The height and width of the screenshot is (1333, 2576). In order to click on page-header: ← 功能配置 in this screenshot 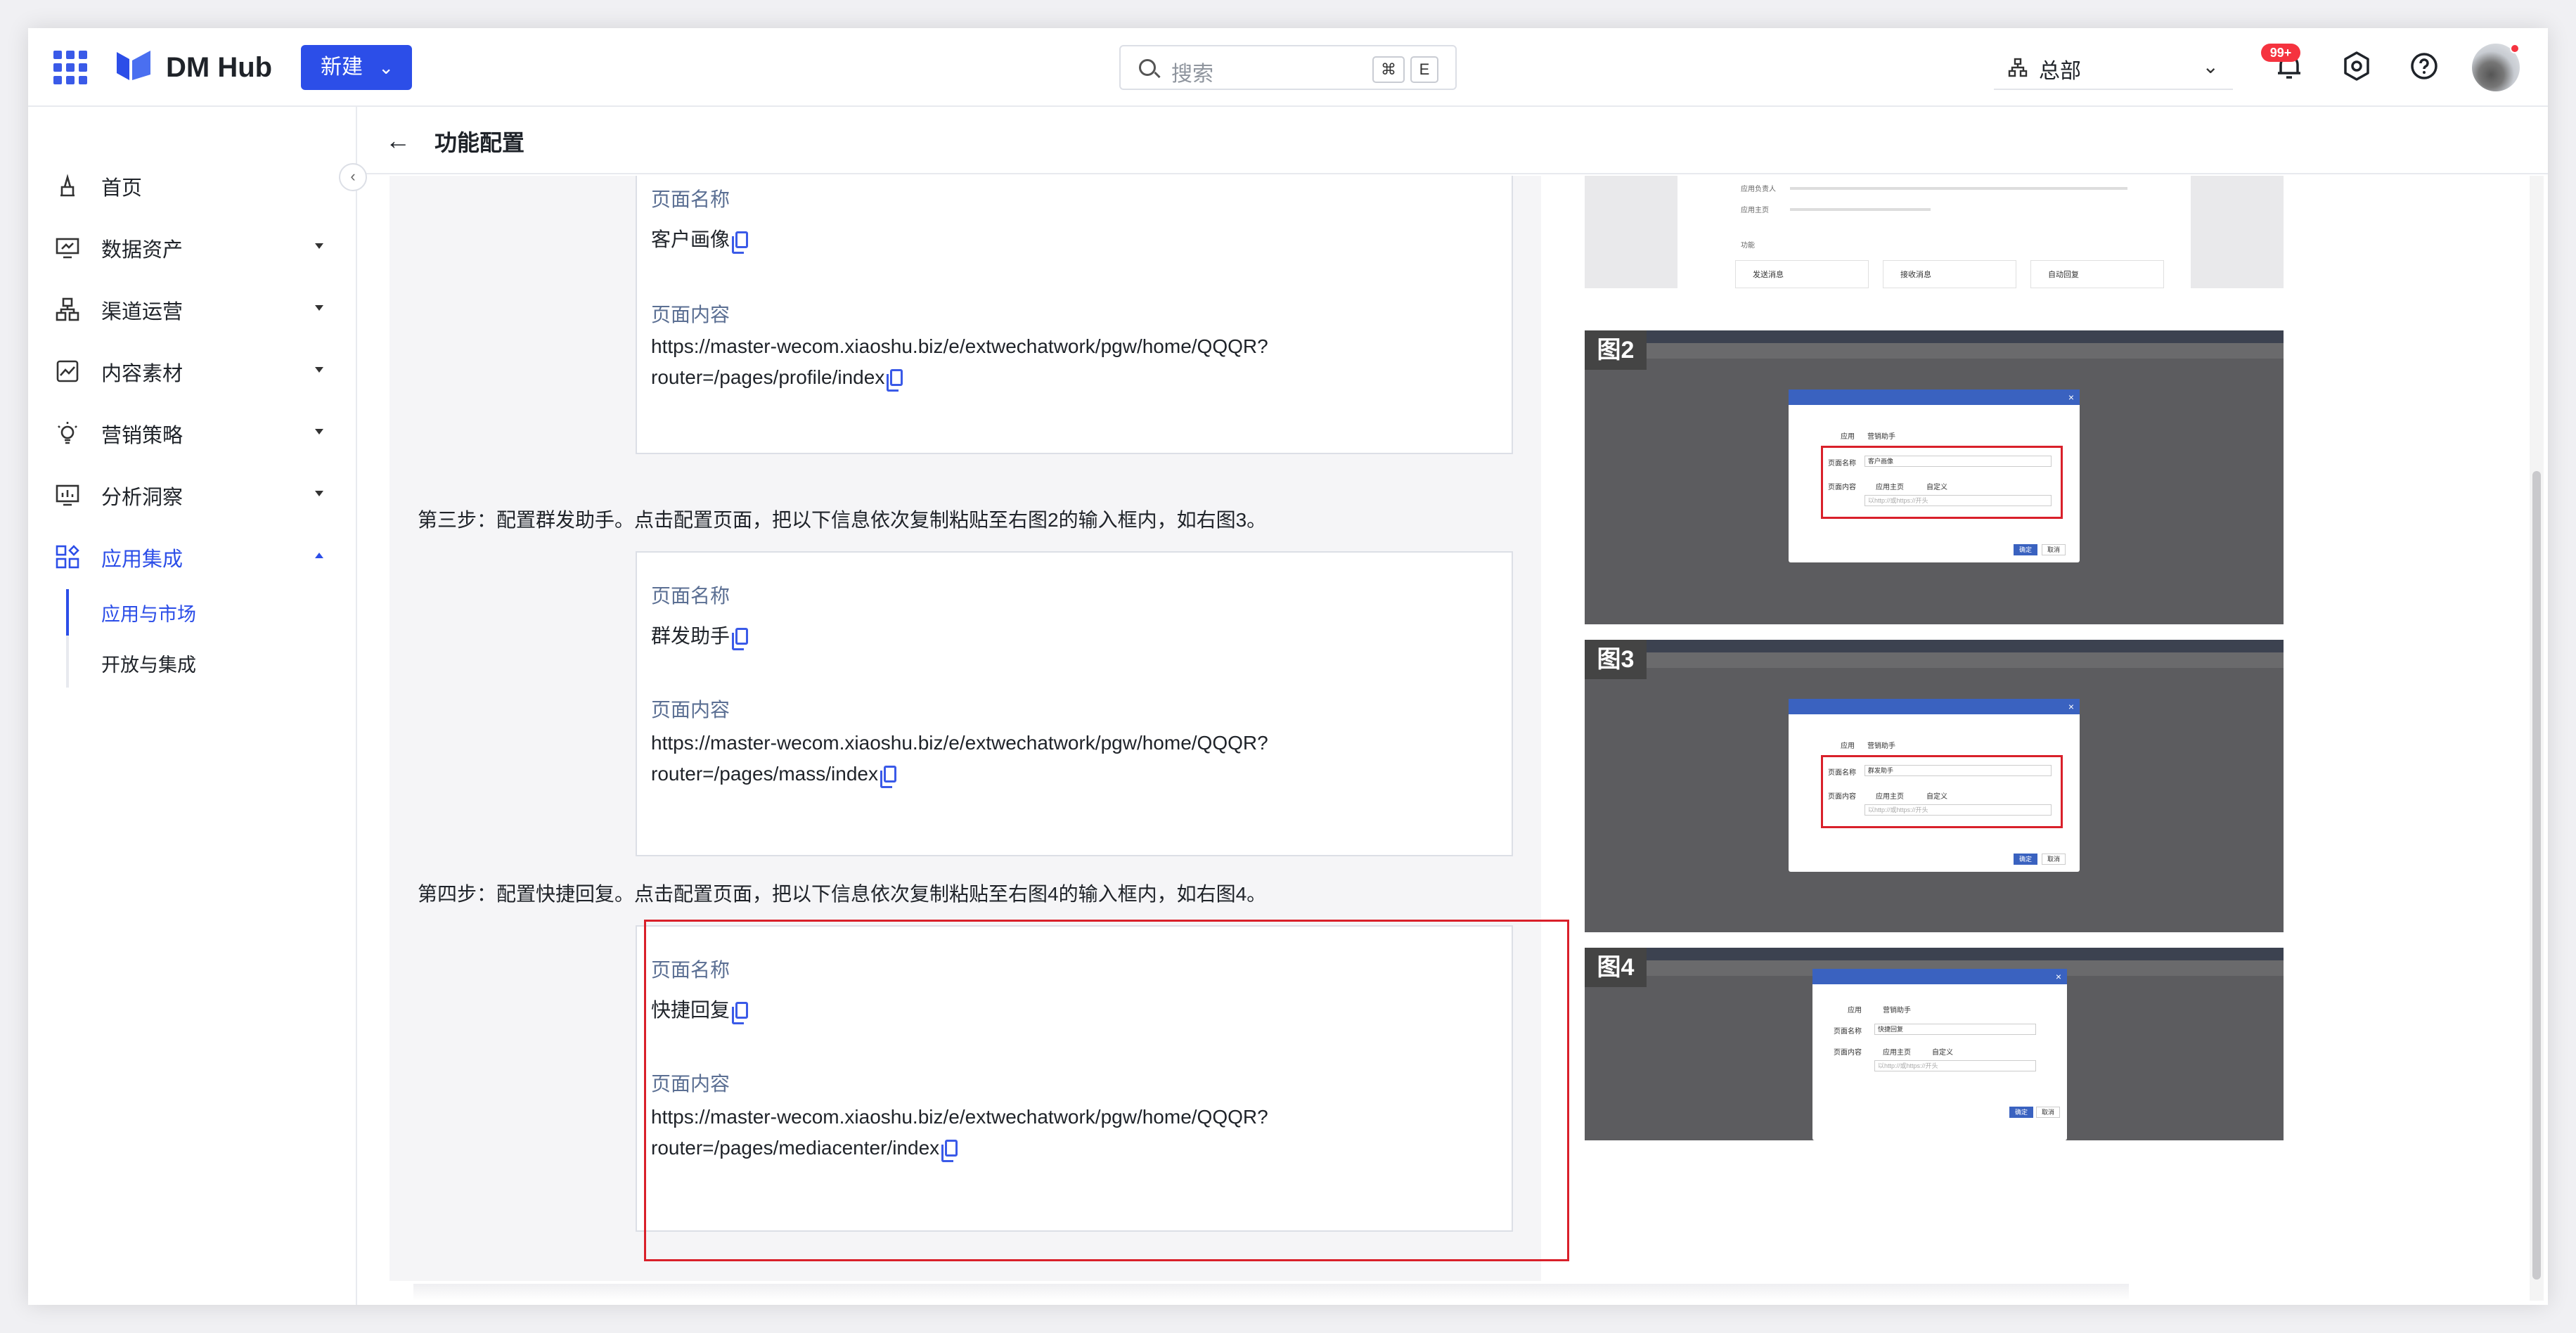, I will do `click(1452, 140)`.